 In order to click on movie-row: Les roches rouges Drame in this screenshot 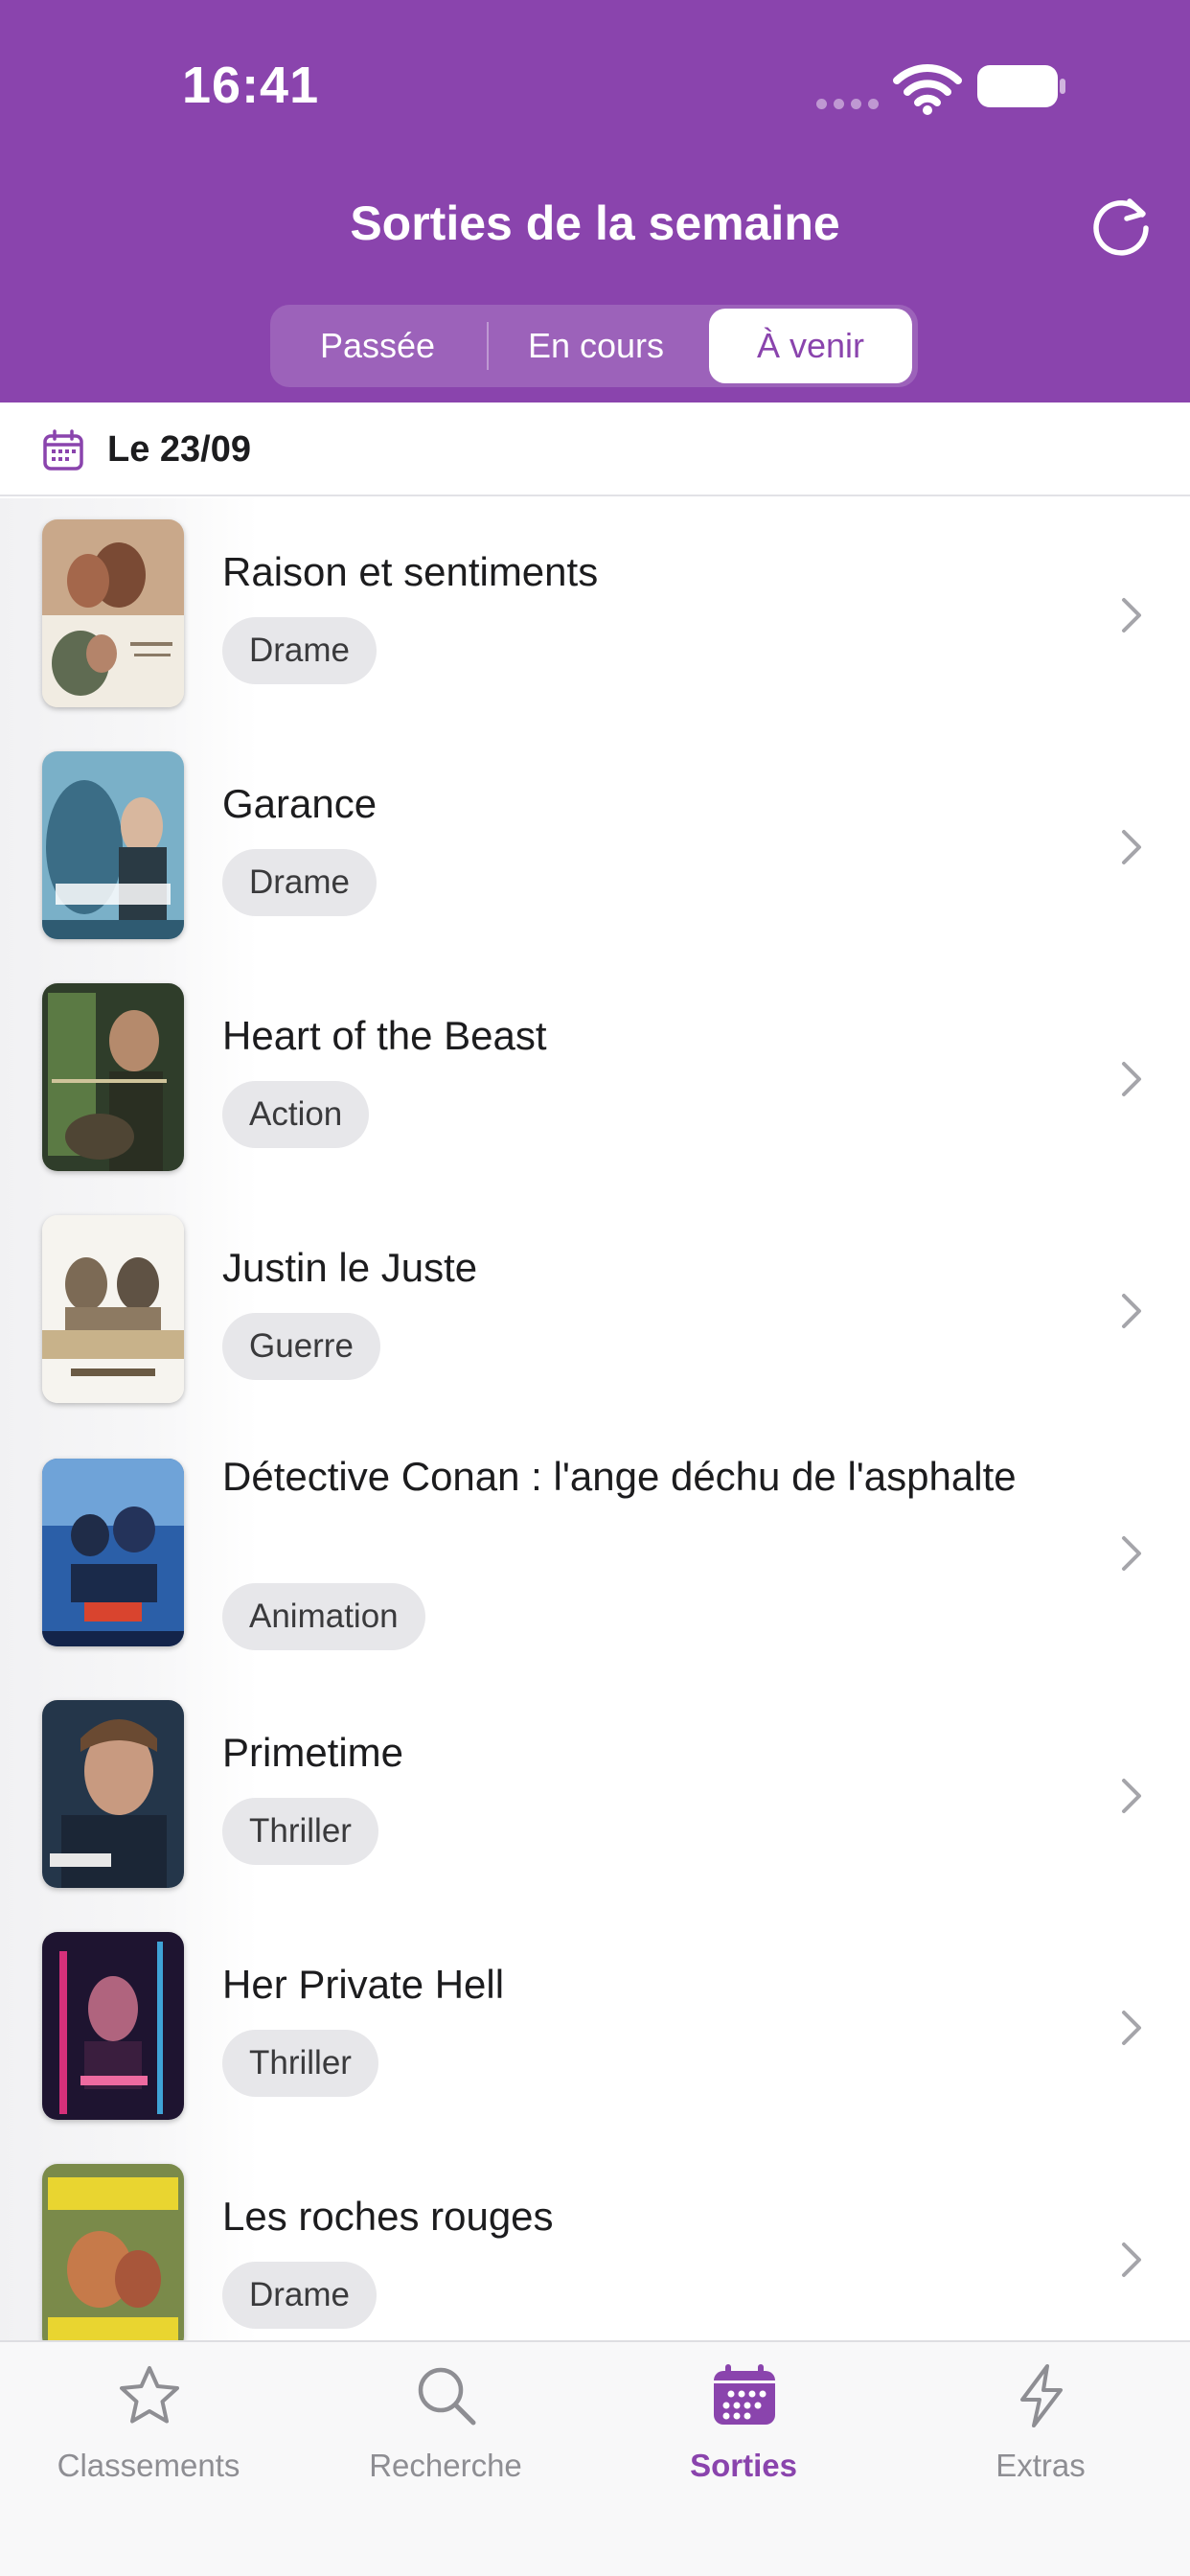, I will do `click(595, 2241)`.